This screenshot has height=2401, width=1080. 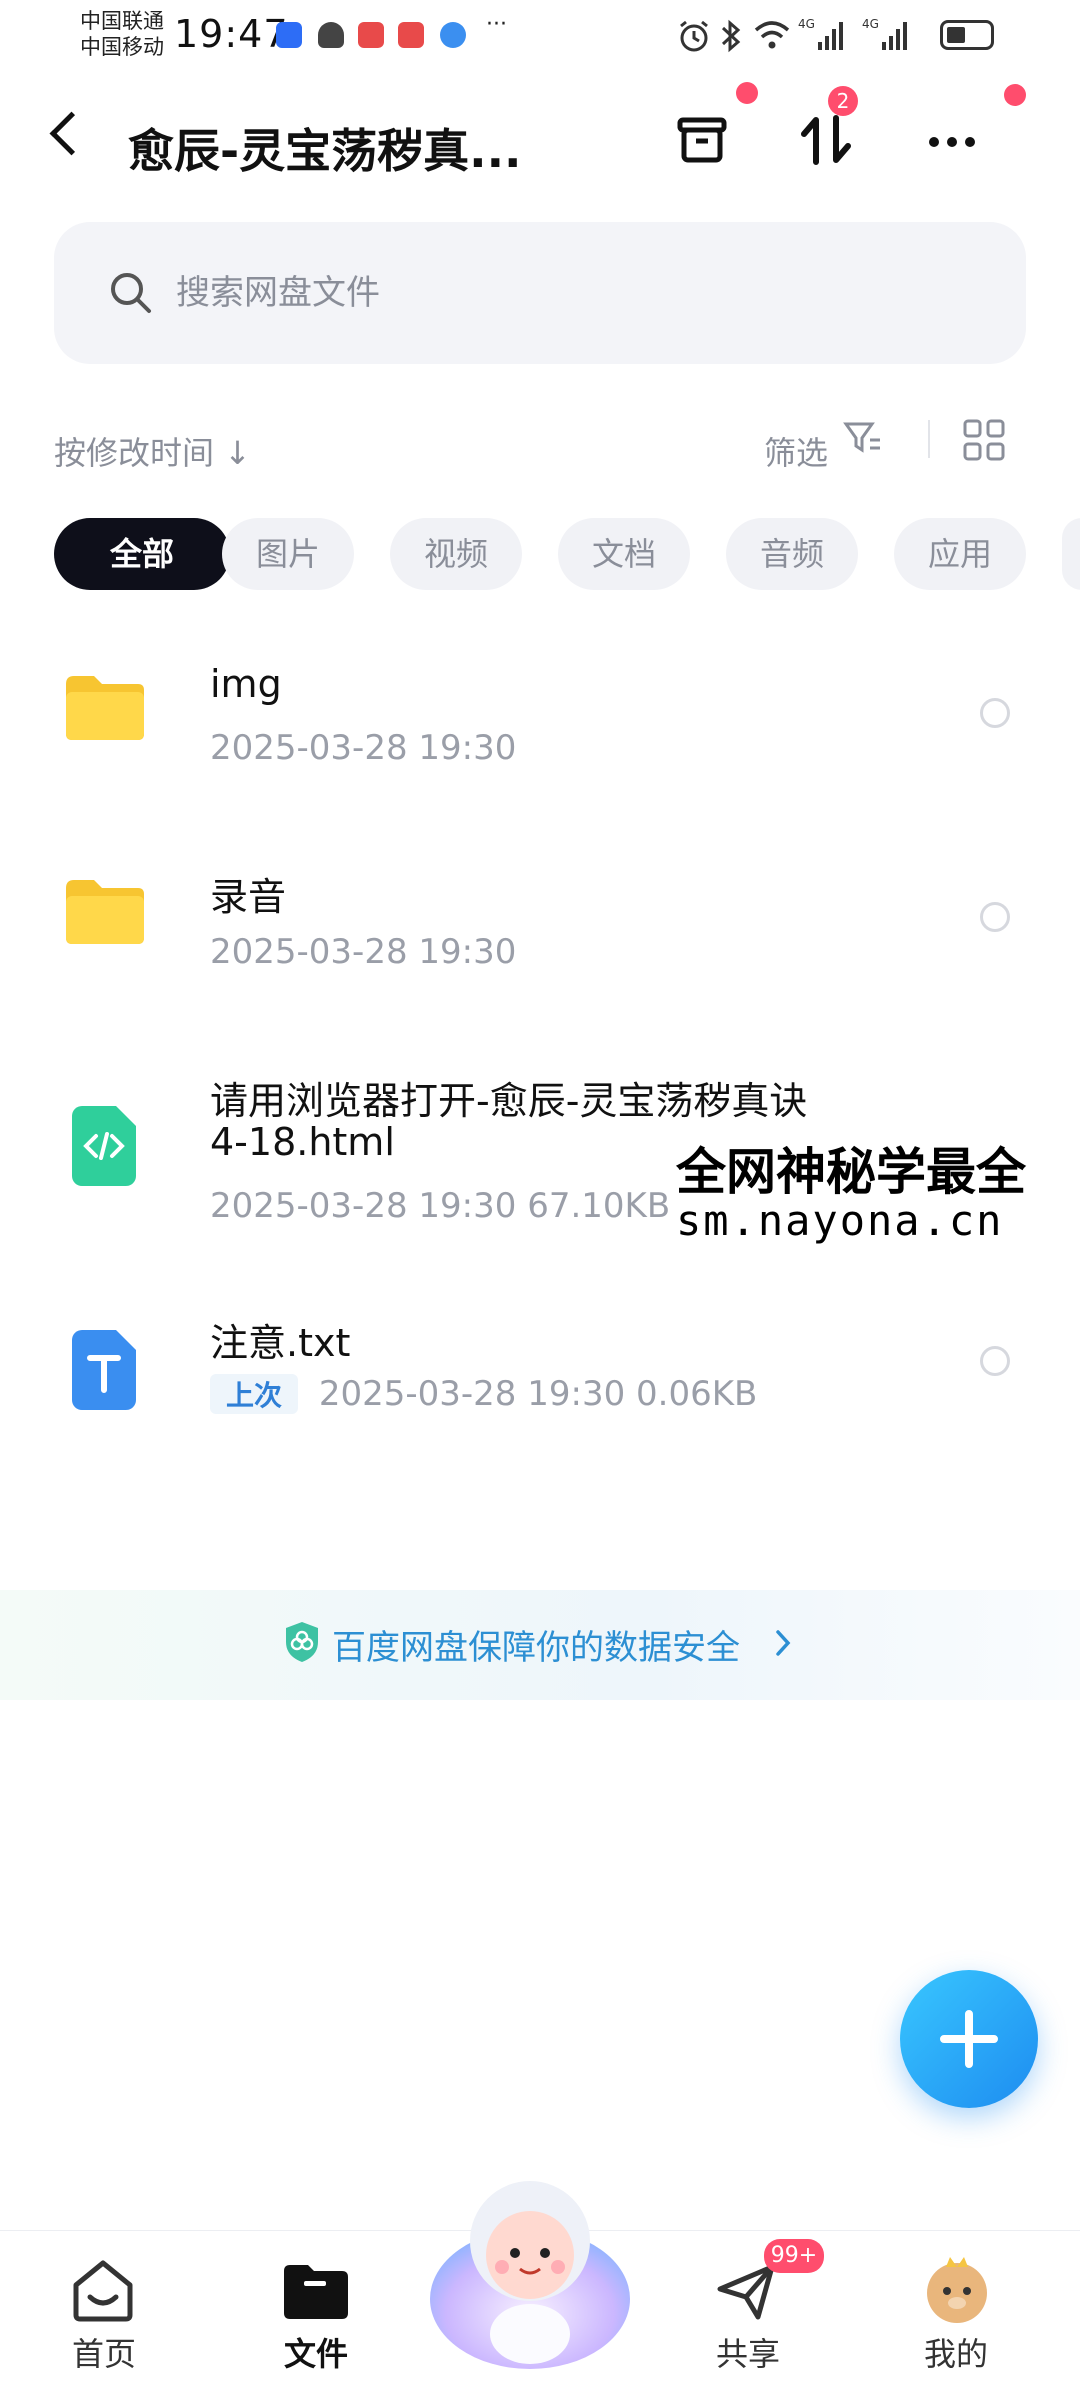 What do you see at coordinates (794, 2256) in the screenshot?
I see `share-badge: 99+` at bounding box center [794, 2256].